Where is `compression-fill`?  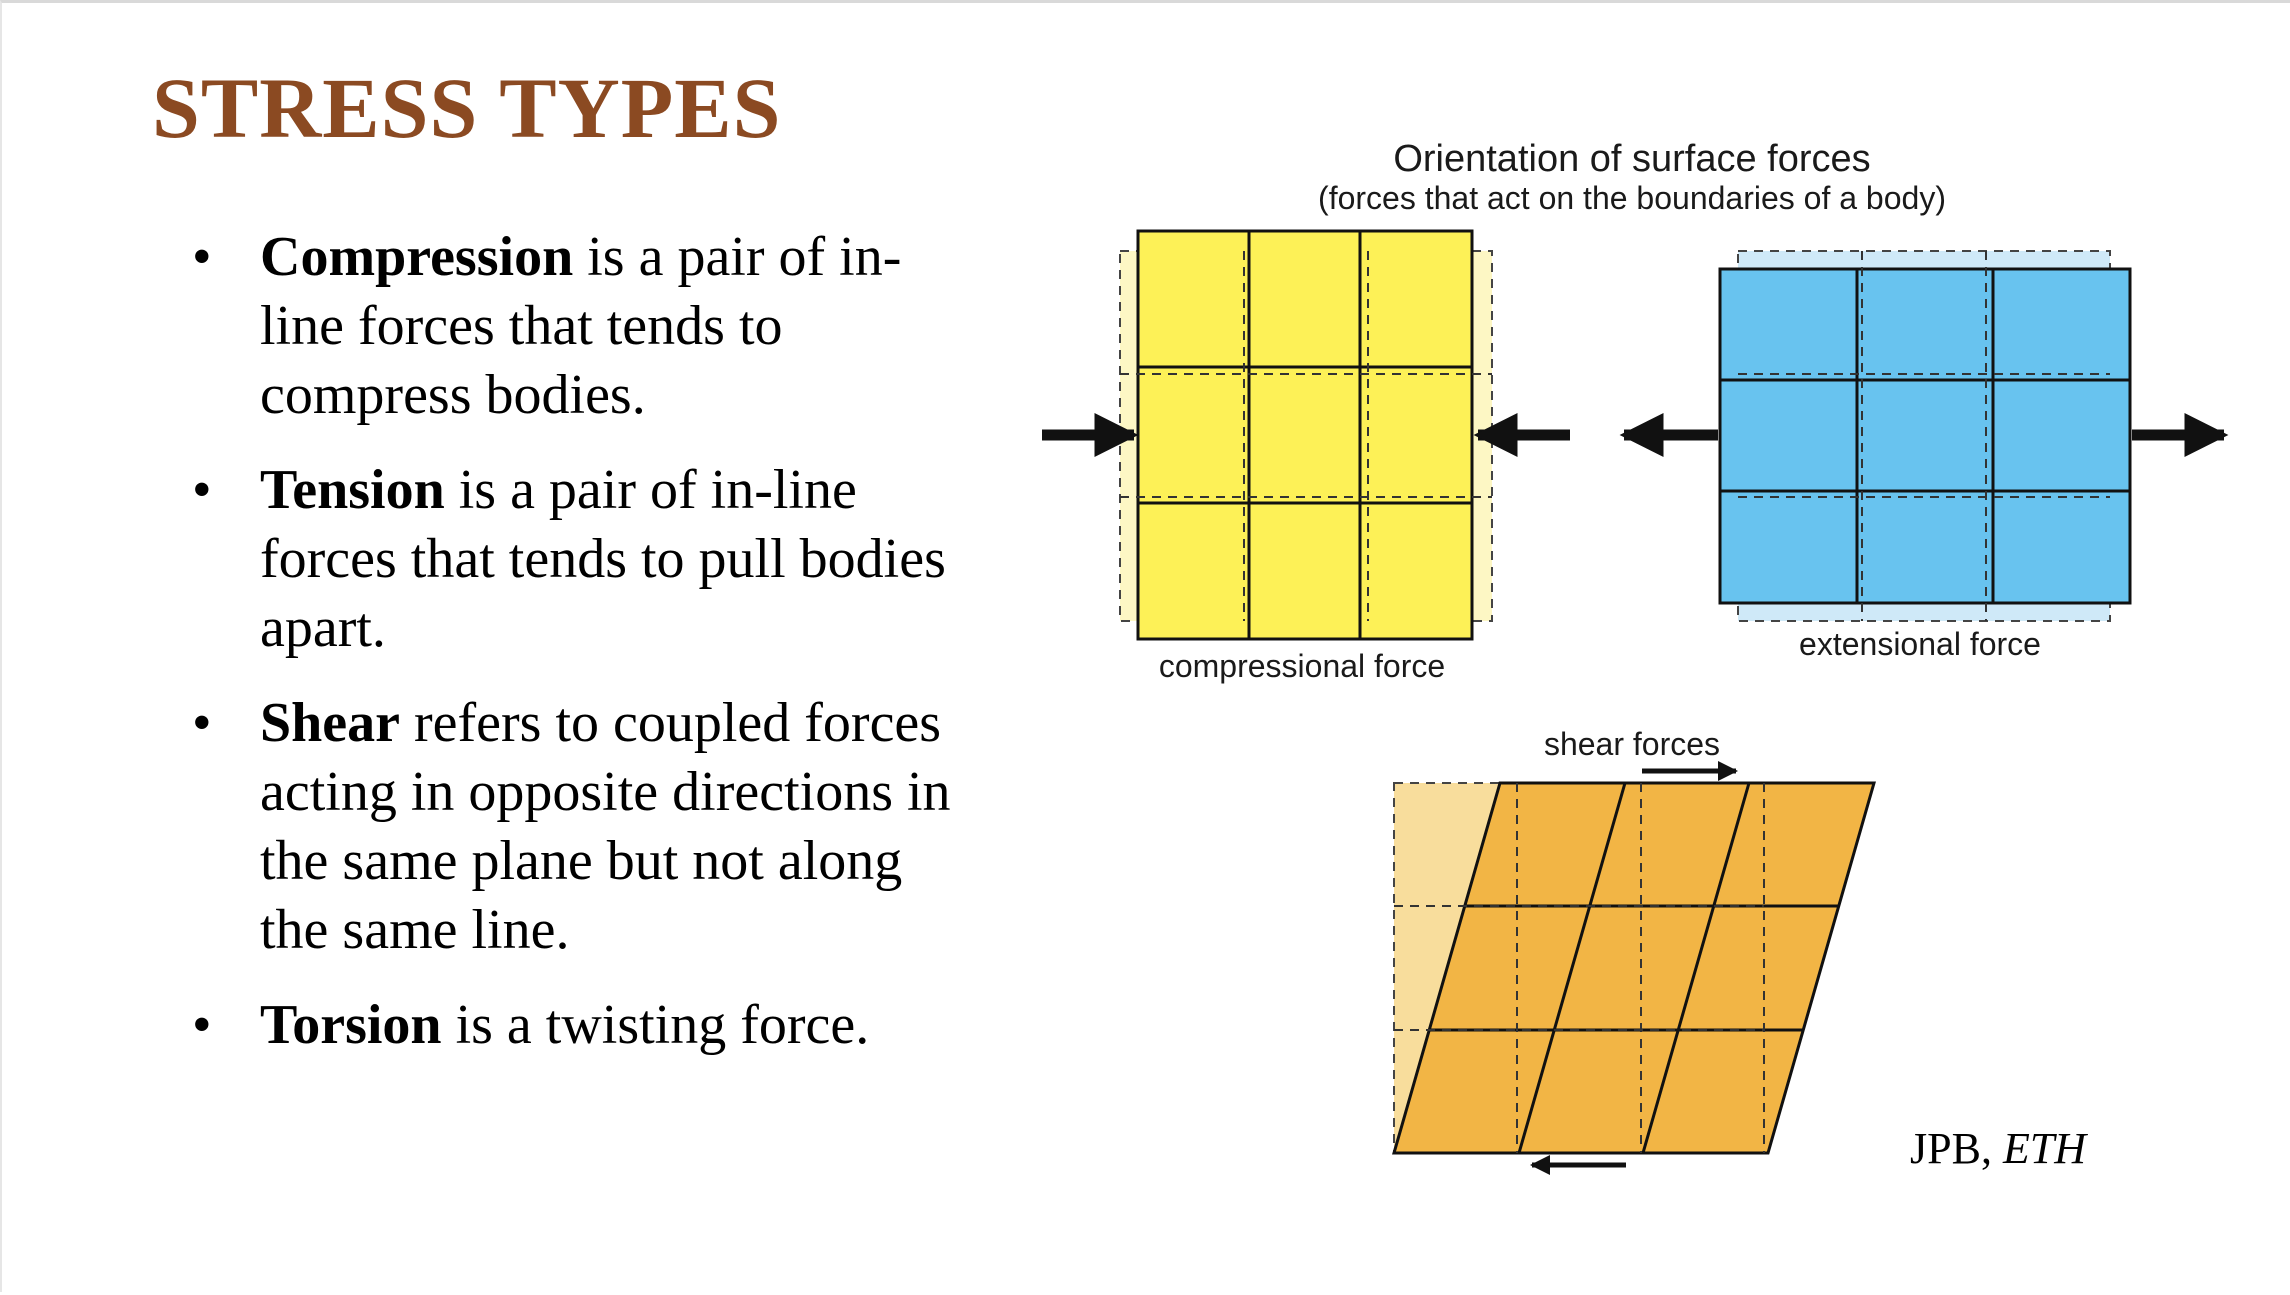
compression-fill is located at coordinates (1305, 435).